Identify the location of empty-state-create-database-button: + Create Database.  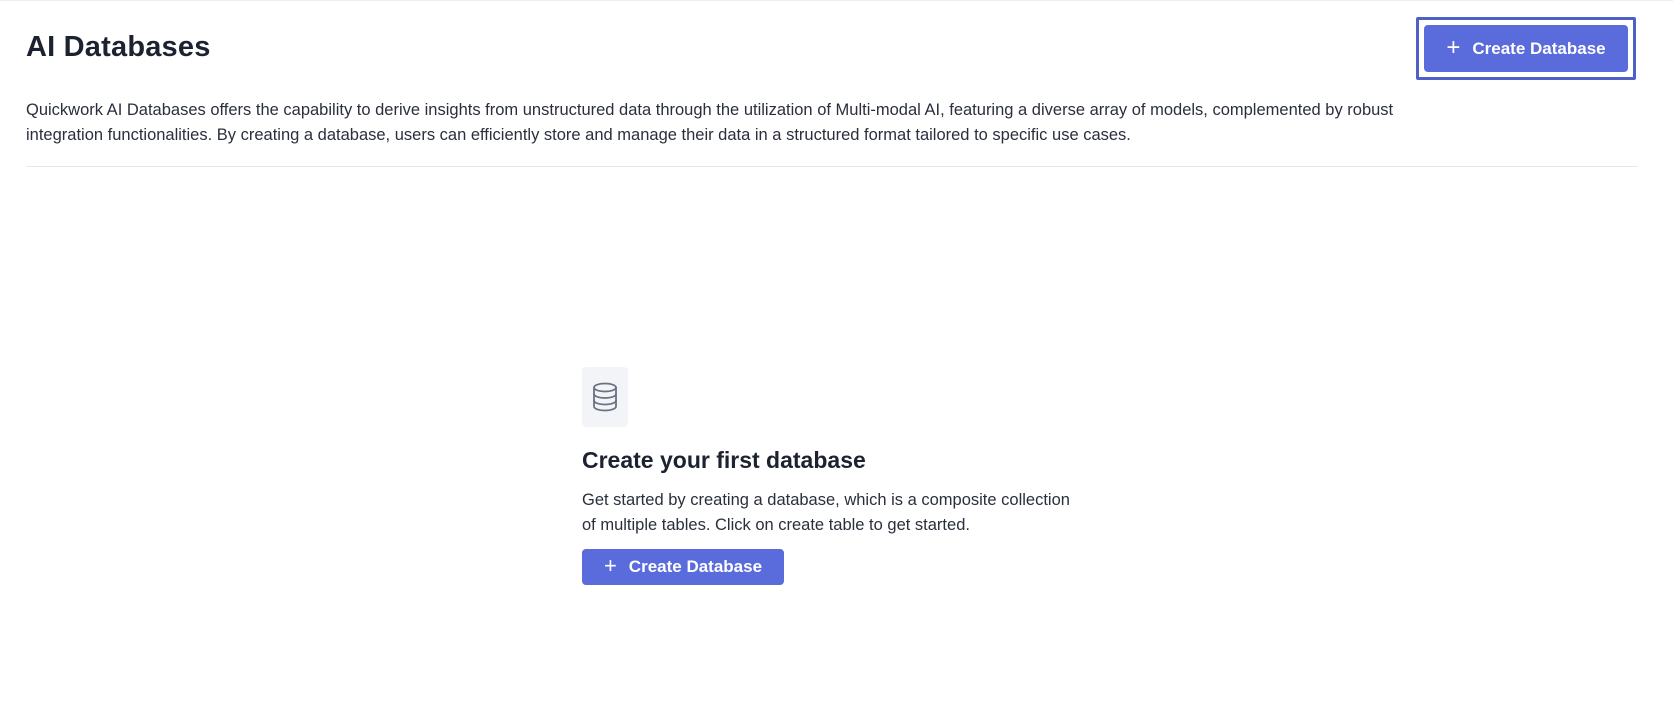
(683, 567).